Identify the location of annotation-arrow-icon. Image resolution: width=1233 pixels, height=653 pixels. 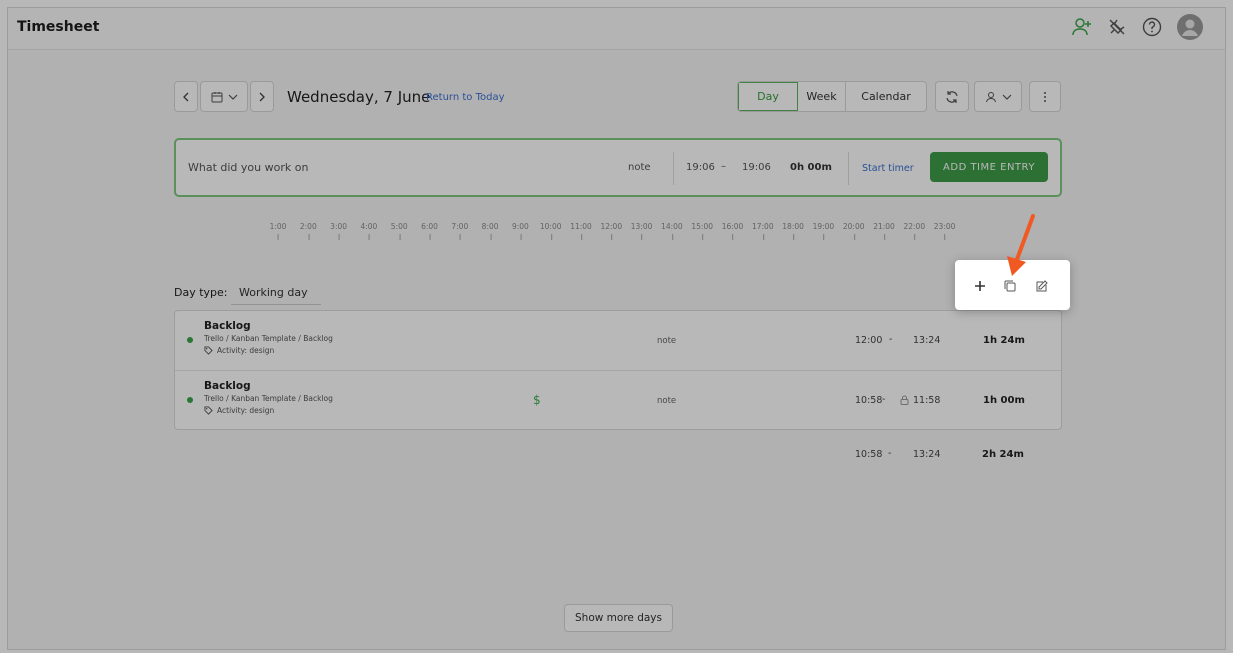
(1021, 245).